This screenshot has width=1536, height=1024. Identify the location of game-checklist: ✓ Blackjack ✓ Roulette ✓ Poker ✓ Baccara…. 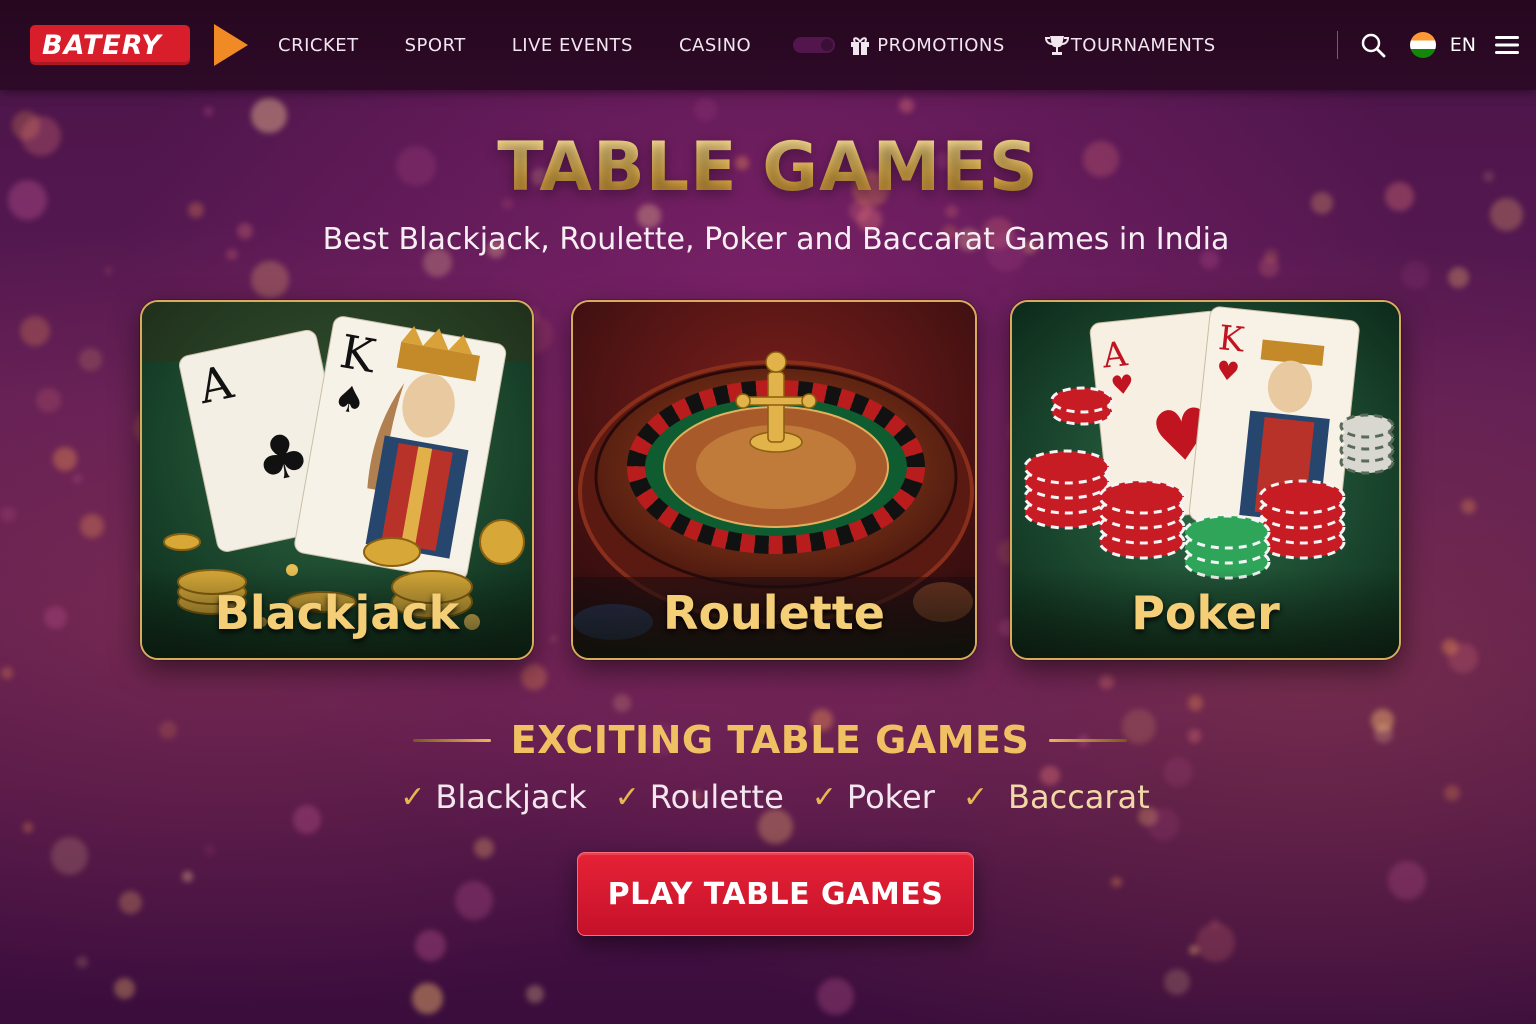
(768, 797).